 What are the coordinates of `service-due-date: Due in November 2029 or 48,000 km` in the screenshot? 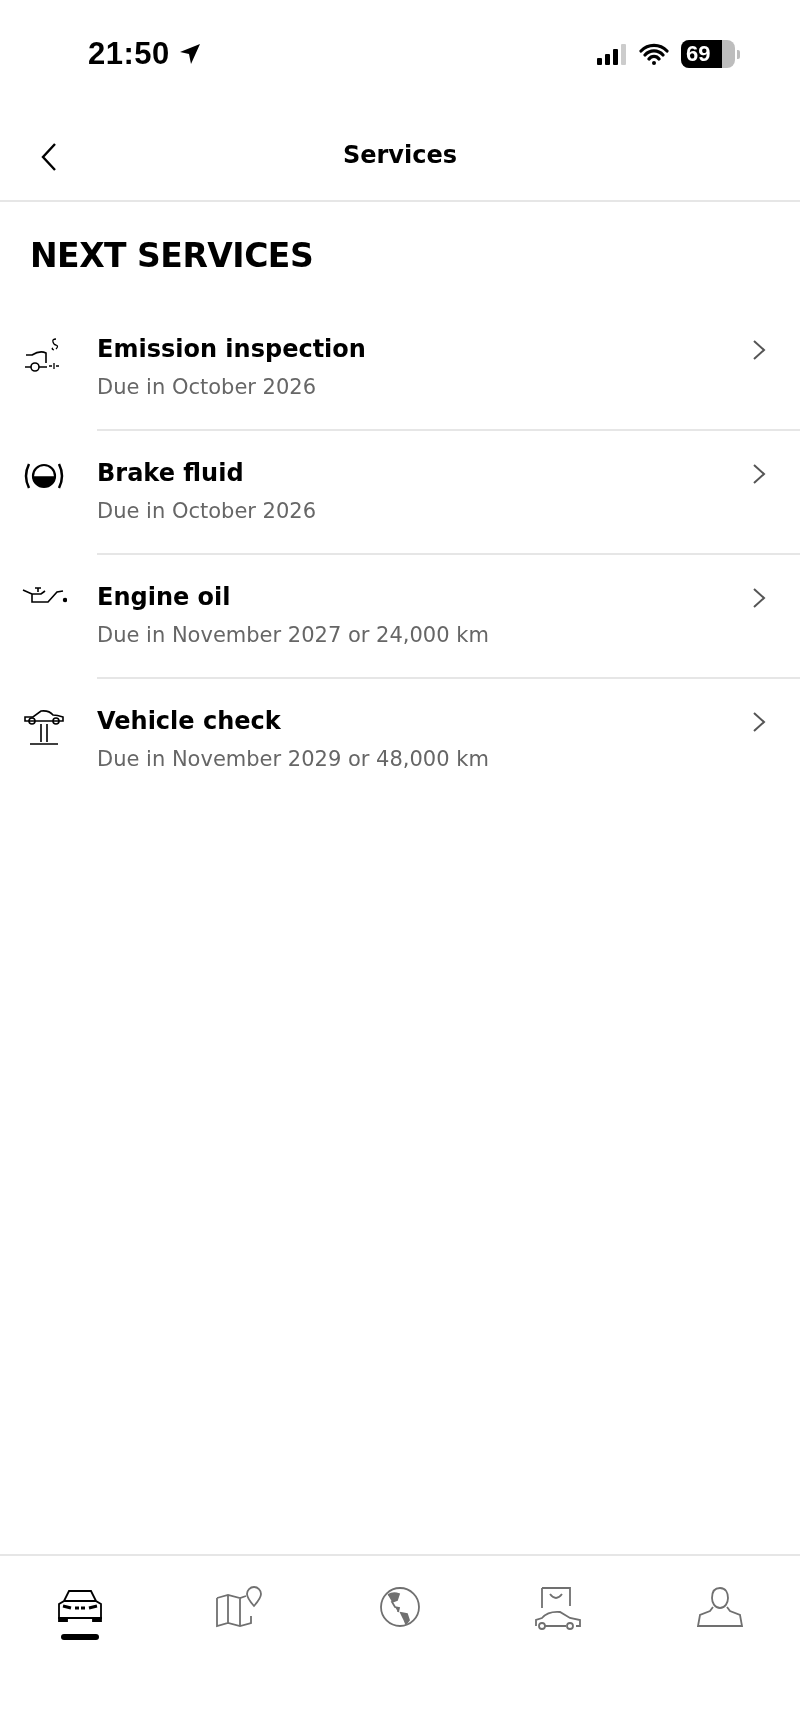 It's located at (293, 759).